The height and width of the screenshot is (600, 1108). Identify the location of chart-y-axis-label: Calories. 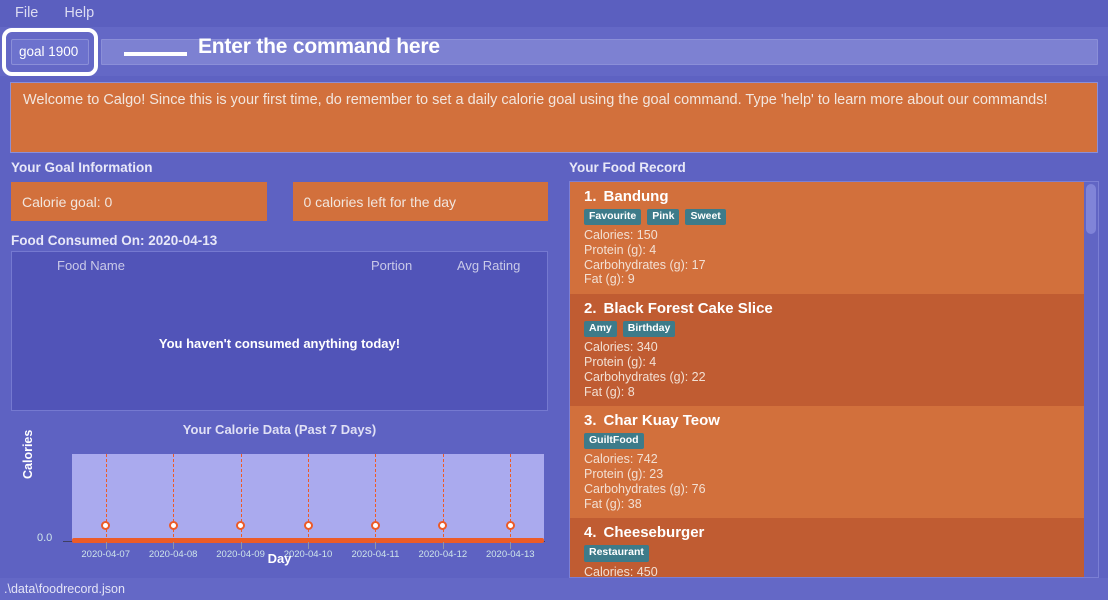
(28, 454).